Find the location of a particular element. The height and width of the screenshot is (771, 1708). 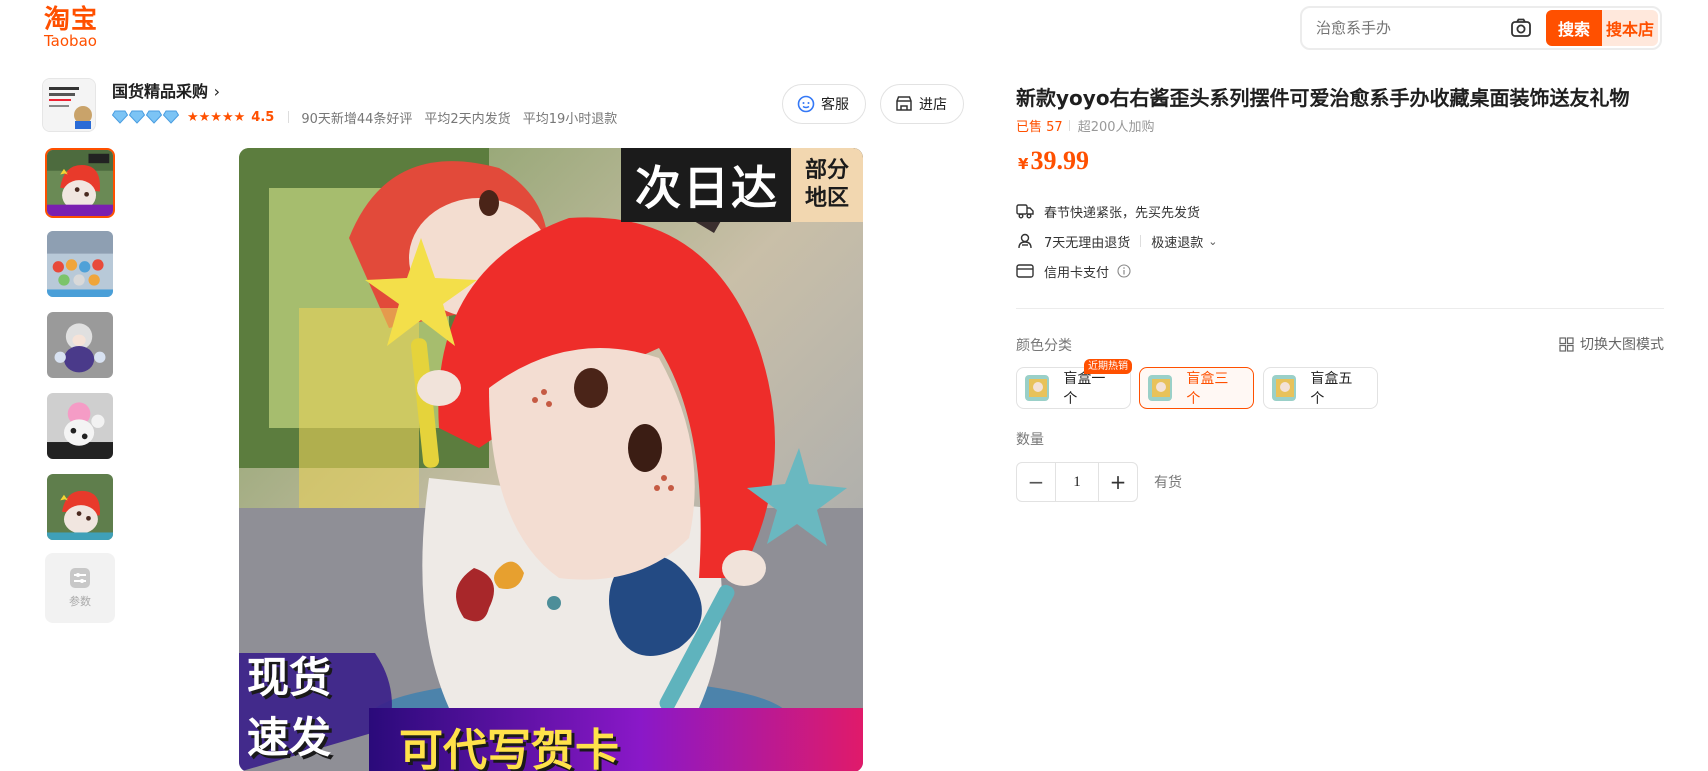

customer-service-icon is located at coordinates (806, 104).